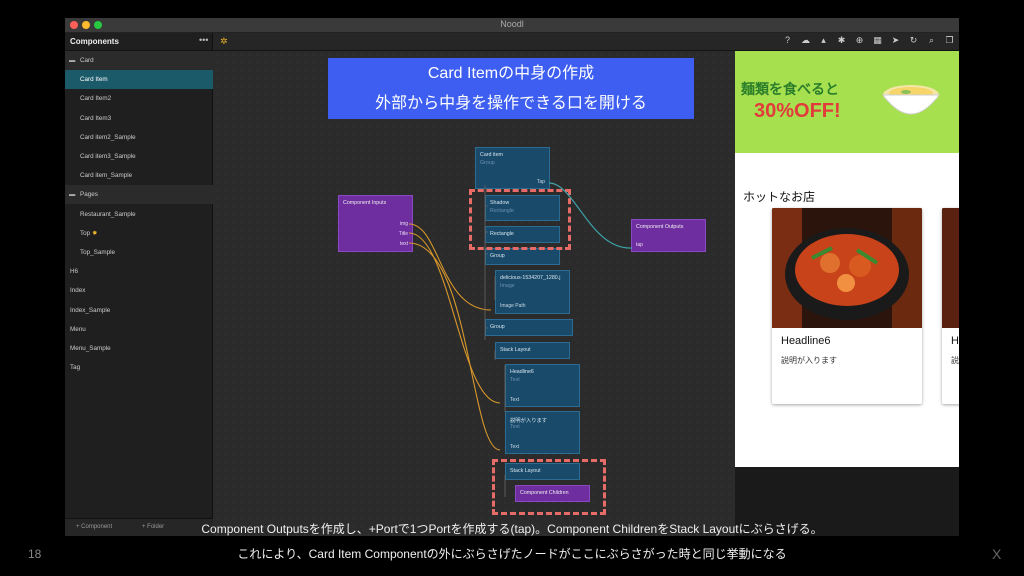  Describe the element at coordinates (507, 286) in the screenshot. I see `node-type: Image` at that location.